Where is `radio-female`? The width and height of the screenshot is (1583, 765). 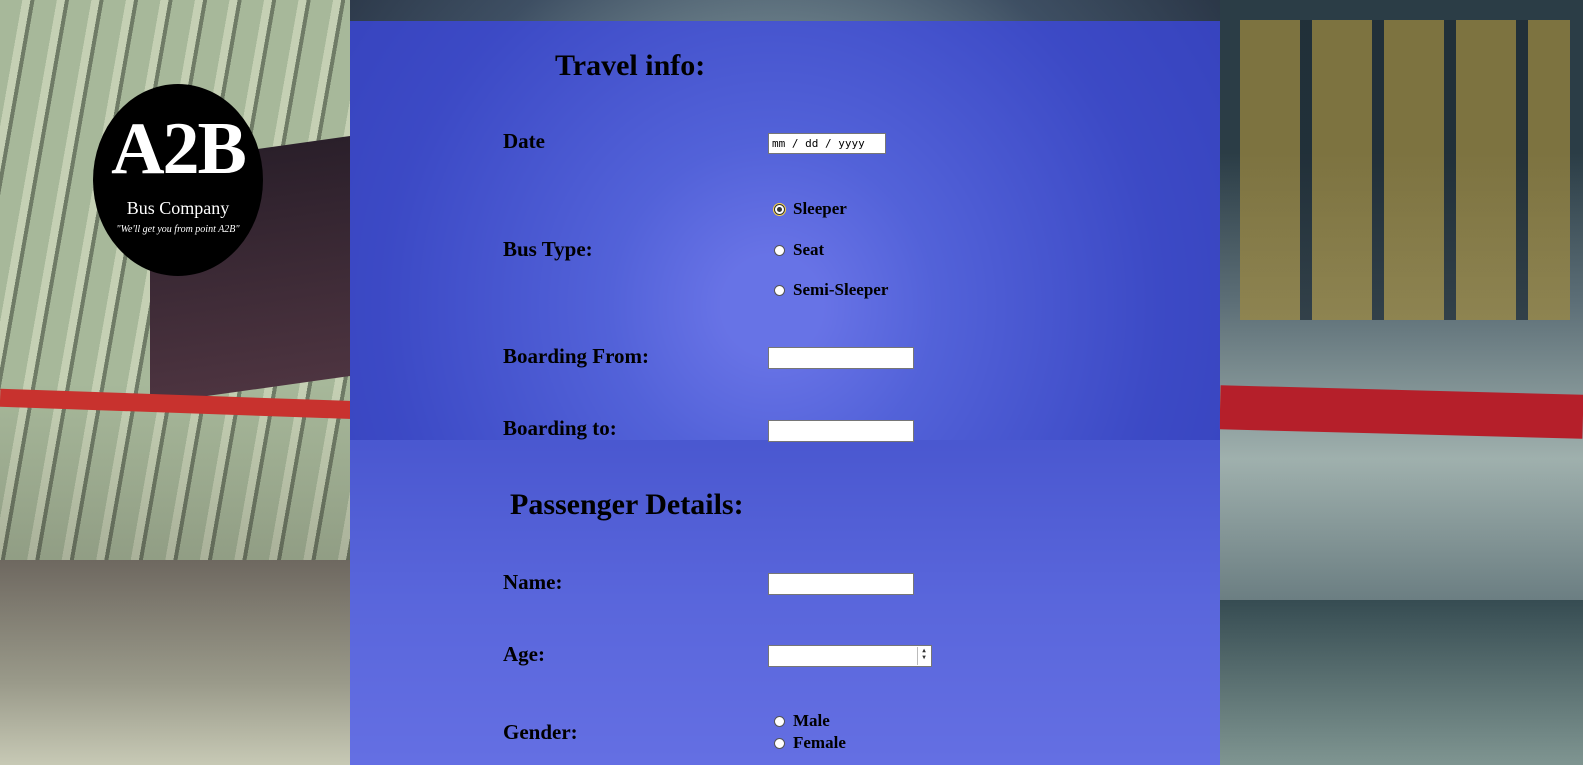
radio-female is located at coordinates (779, 743).